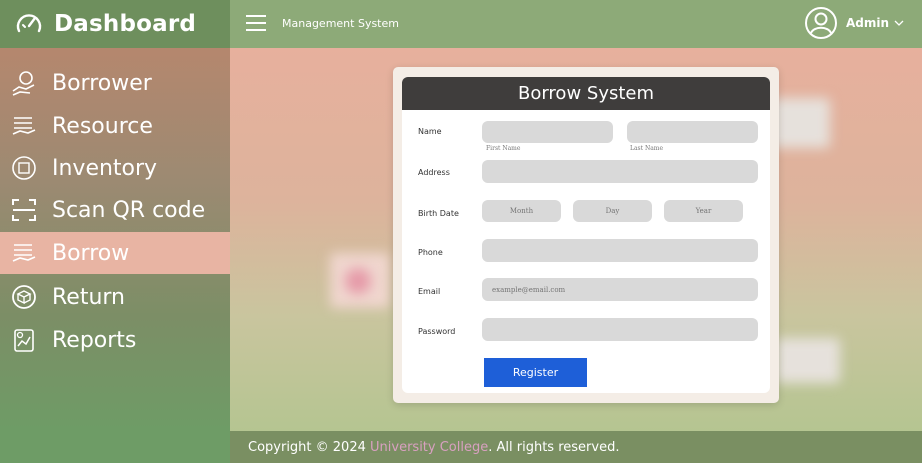  I want to click on sidebar-footer, so click(115, 447).